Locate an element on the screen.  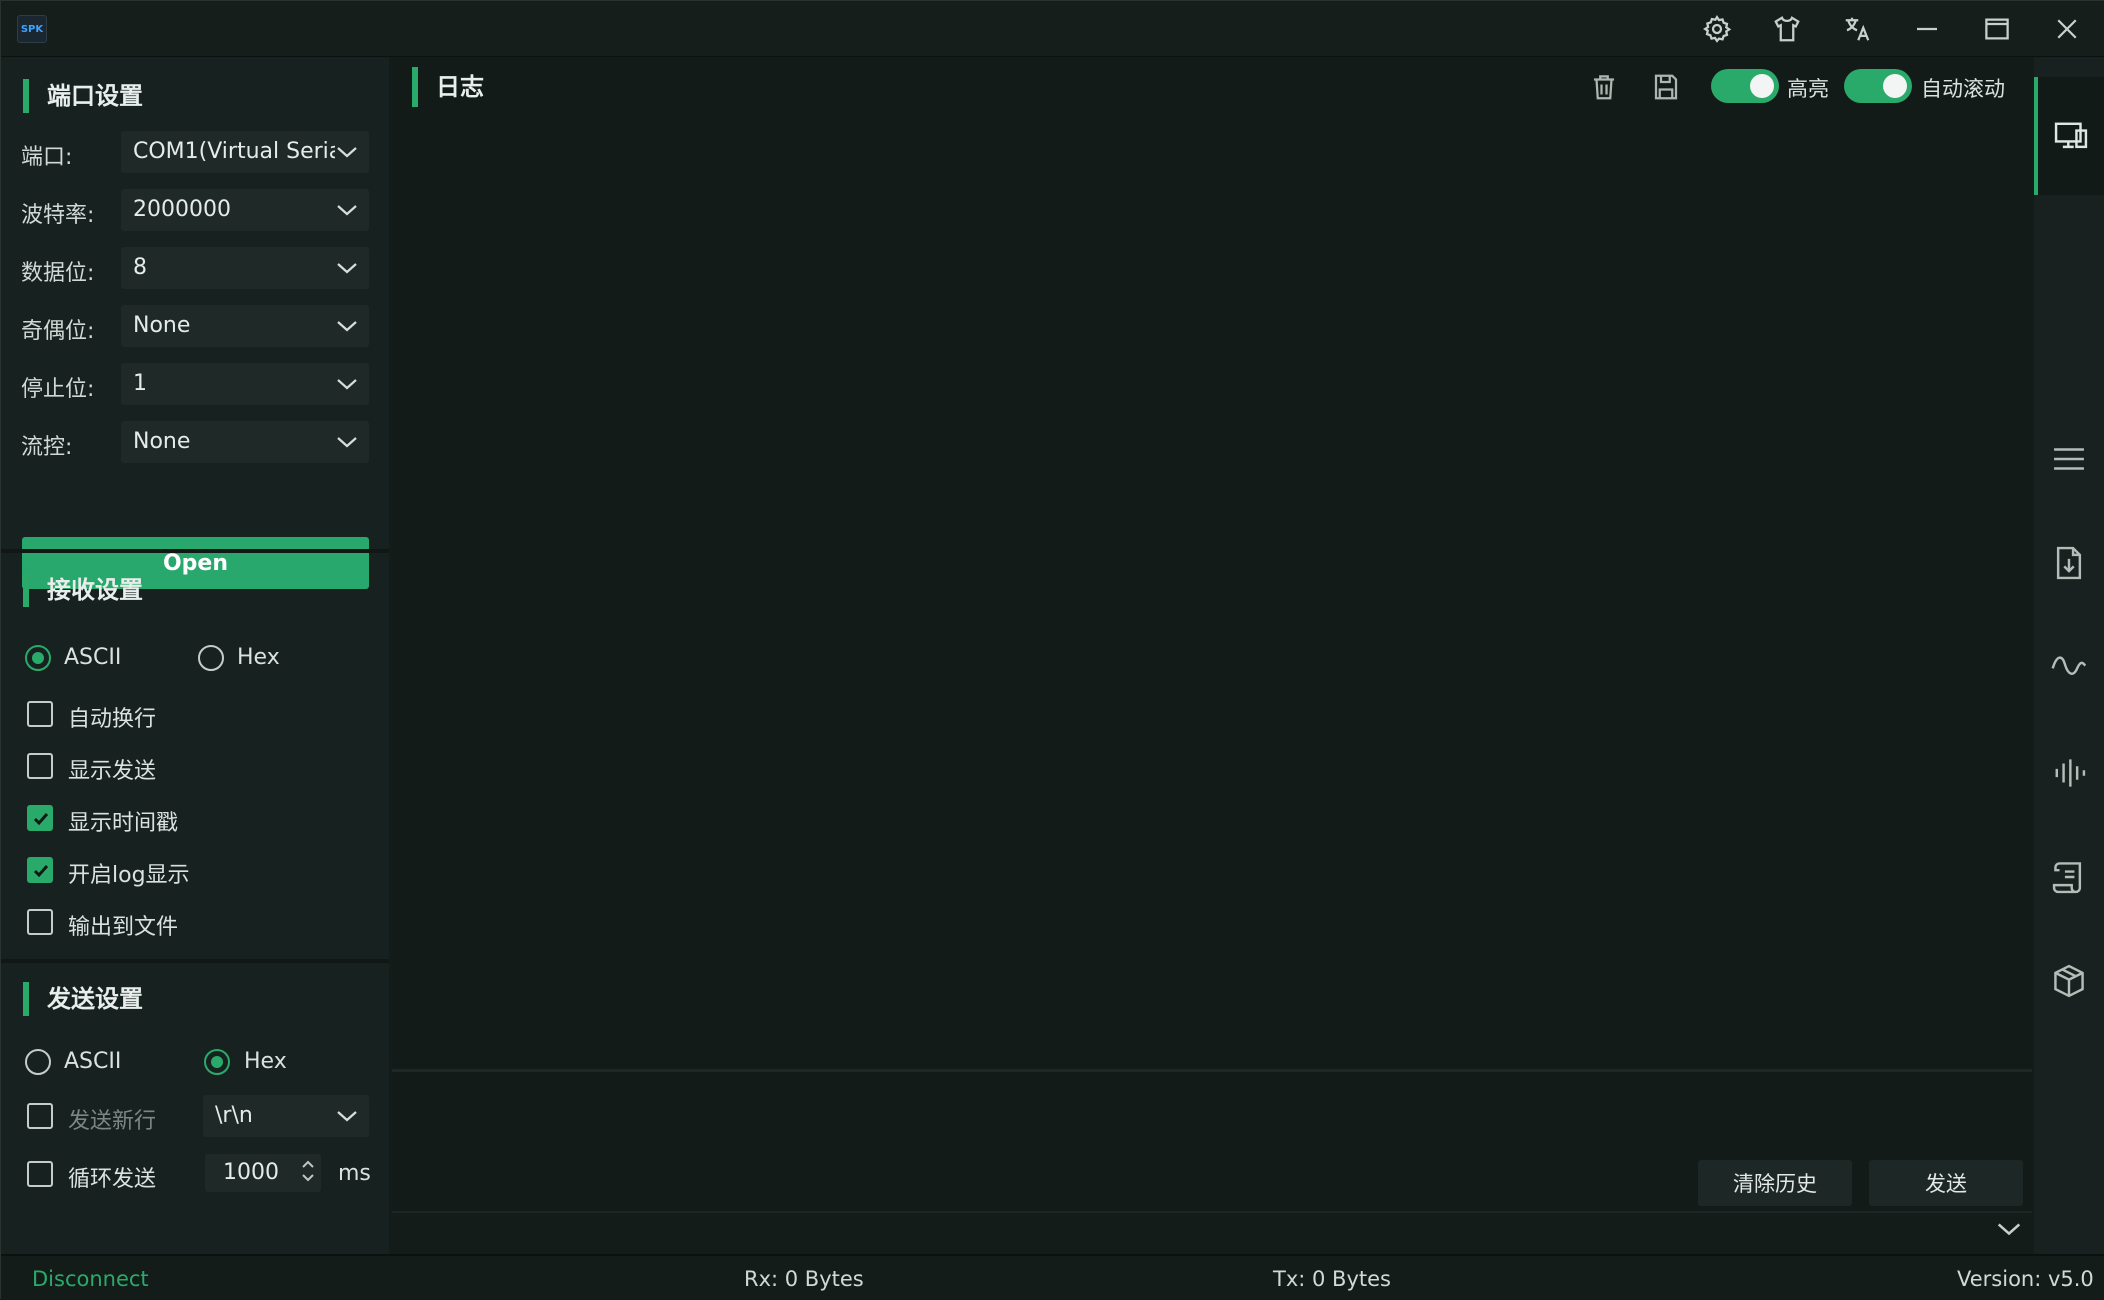
section-divider is located at coordinates (195, 551).